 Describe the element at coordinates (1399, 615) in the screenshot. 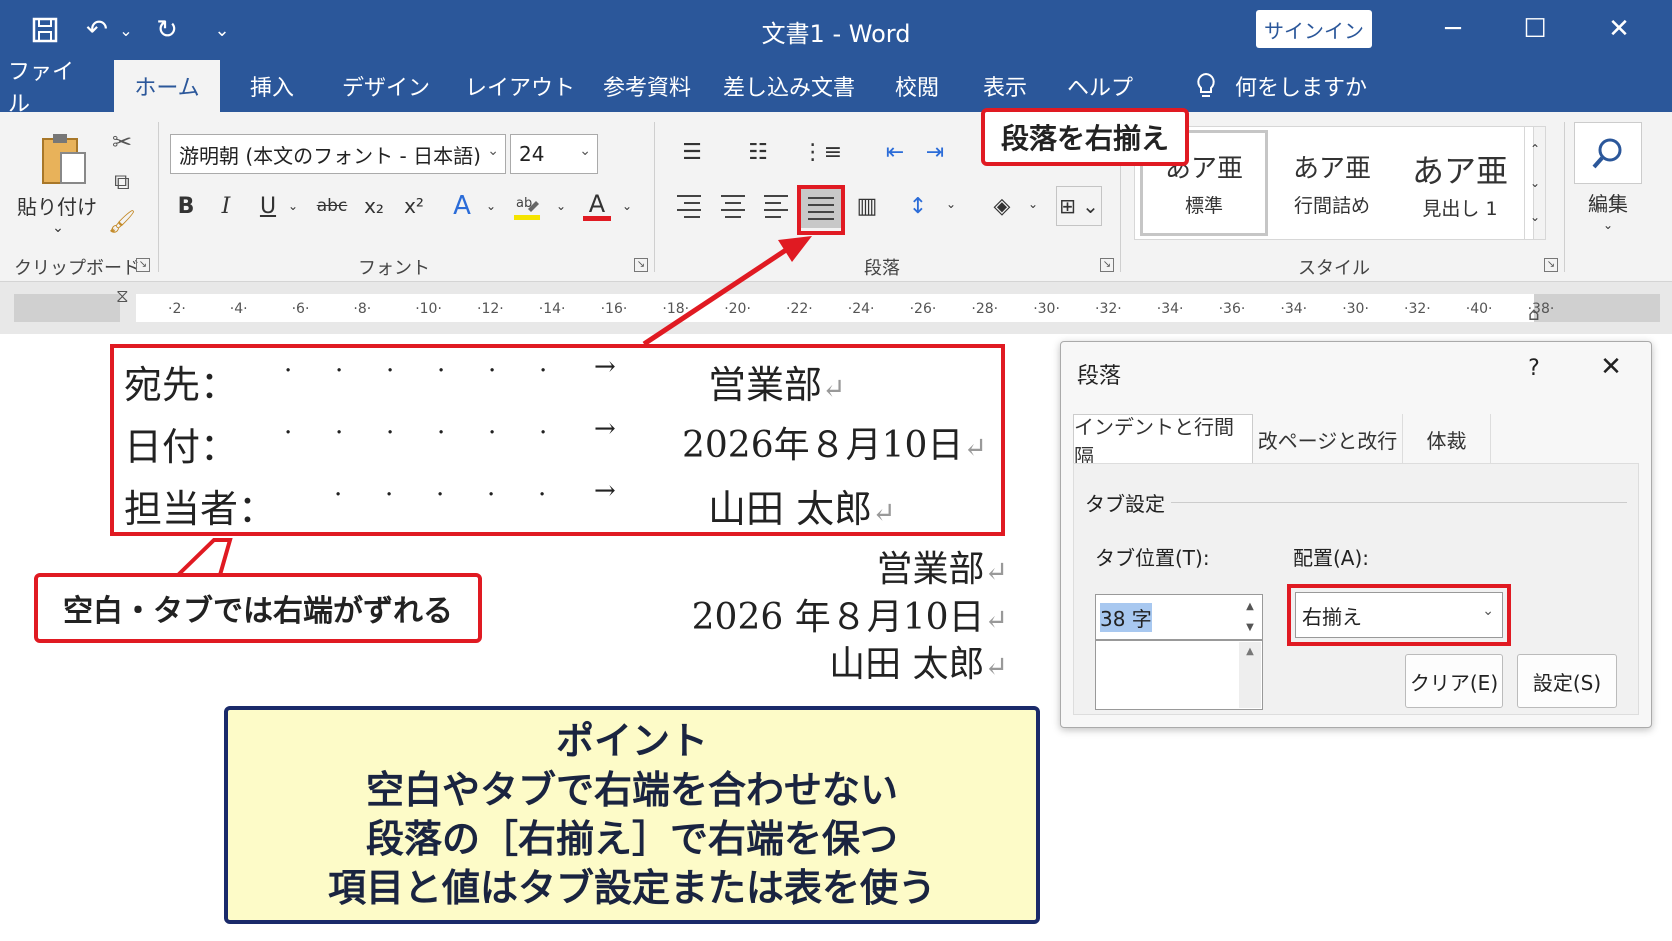

I see `alignment-select: 右揃え ⌄` at that location.